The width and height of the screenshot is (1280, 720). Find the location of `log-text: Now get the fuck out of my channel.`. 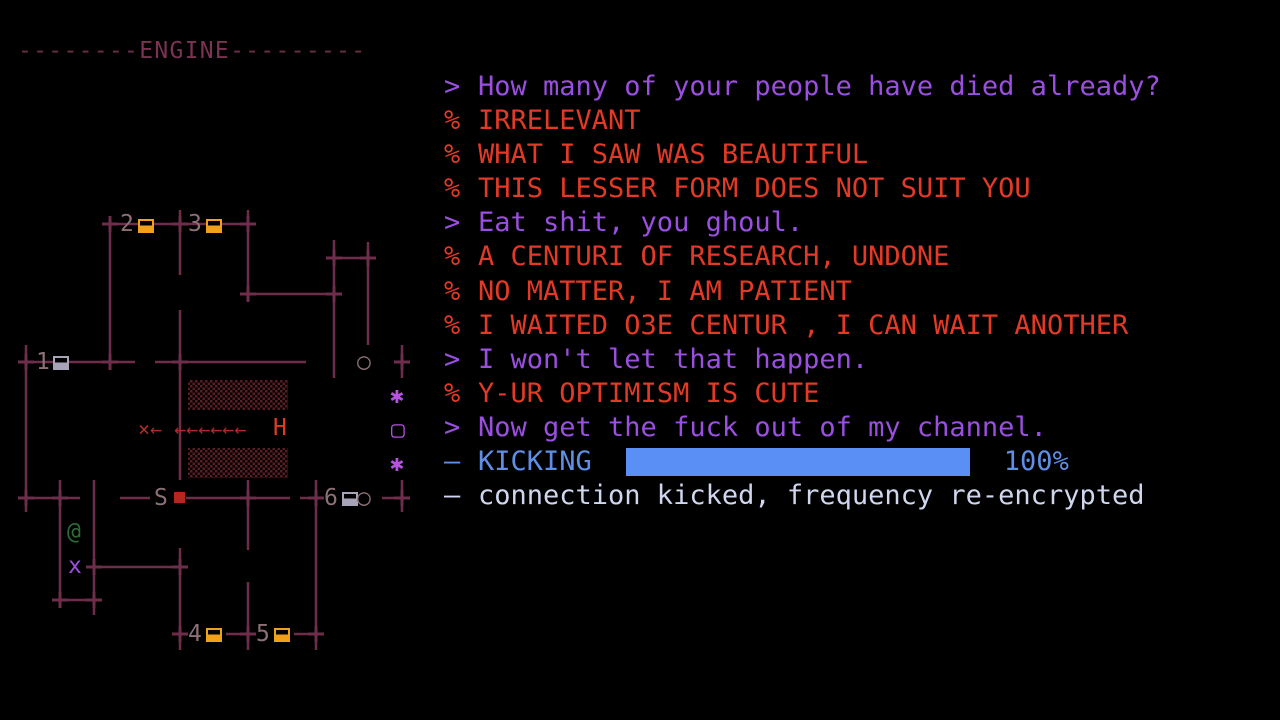

log-text: Now get the fuck out of my channel. is located at coordinates (762, 427).